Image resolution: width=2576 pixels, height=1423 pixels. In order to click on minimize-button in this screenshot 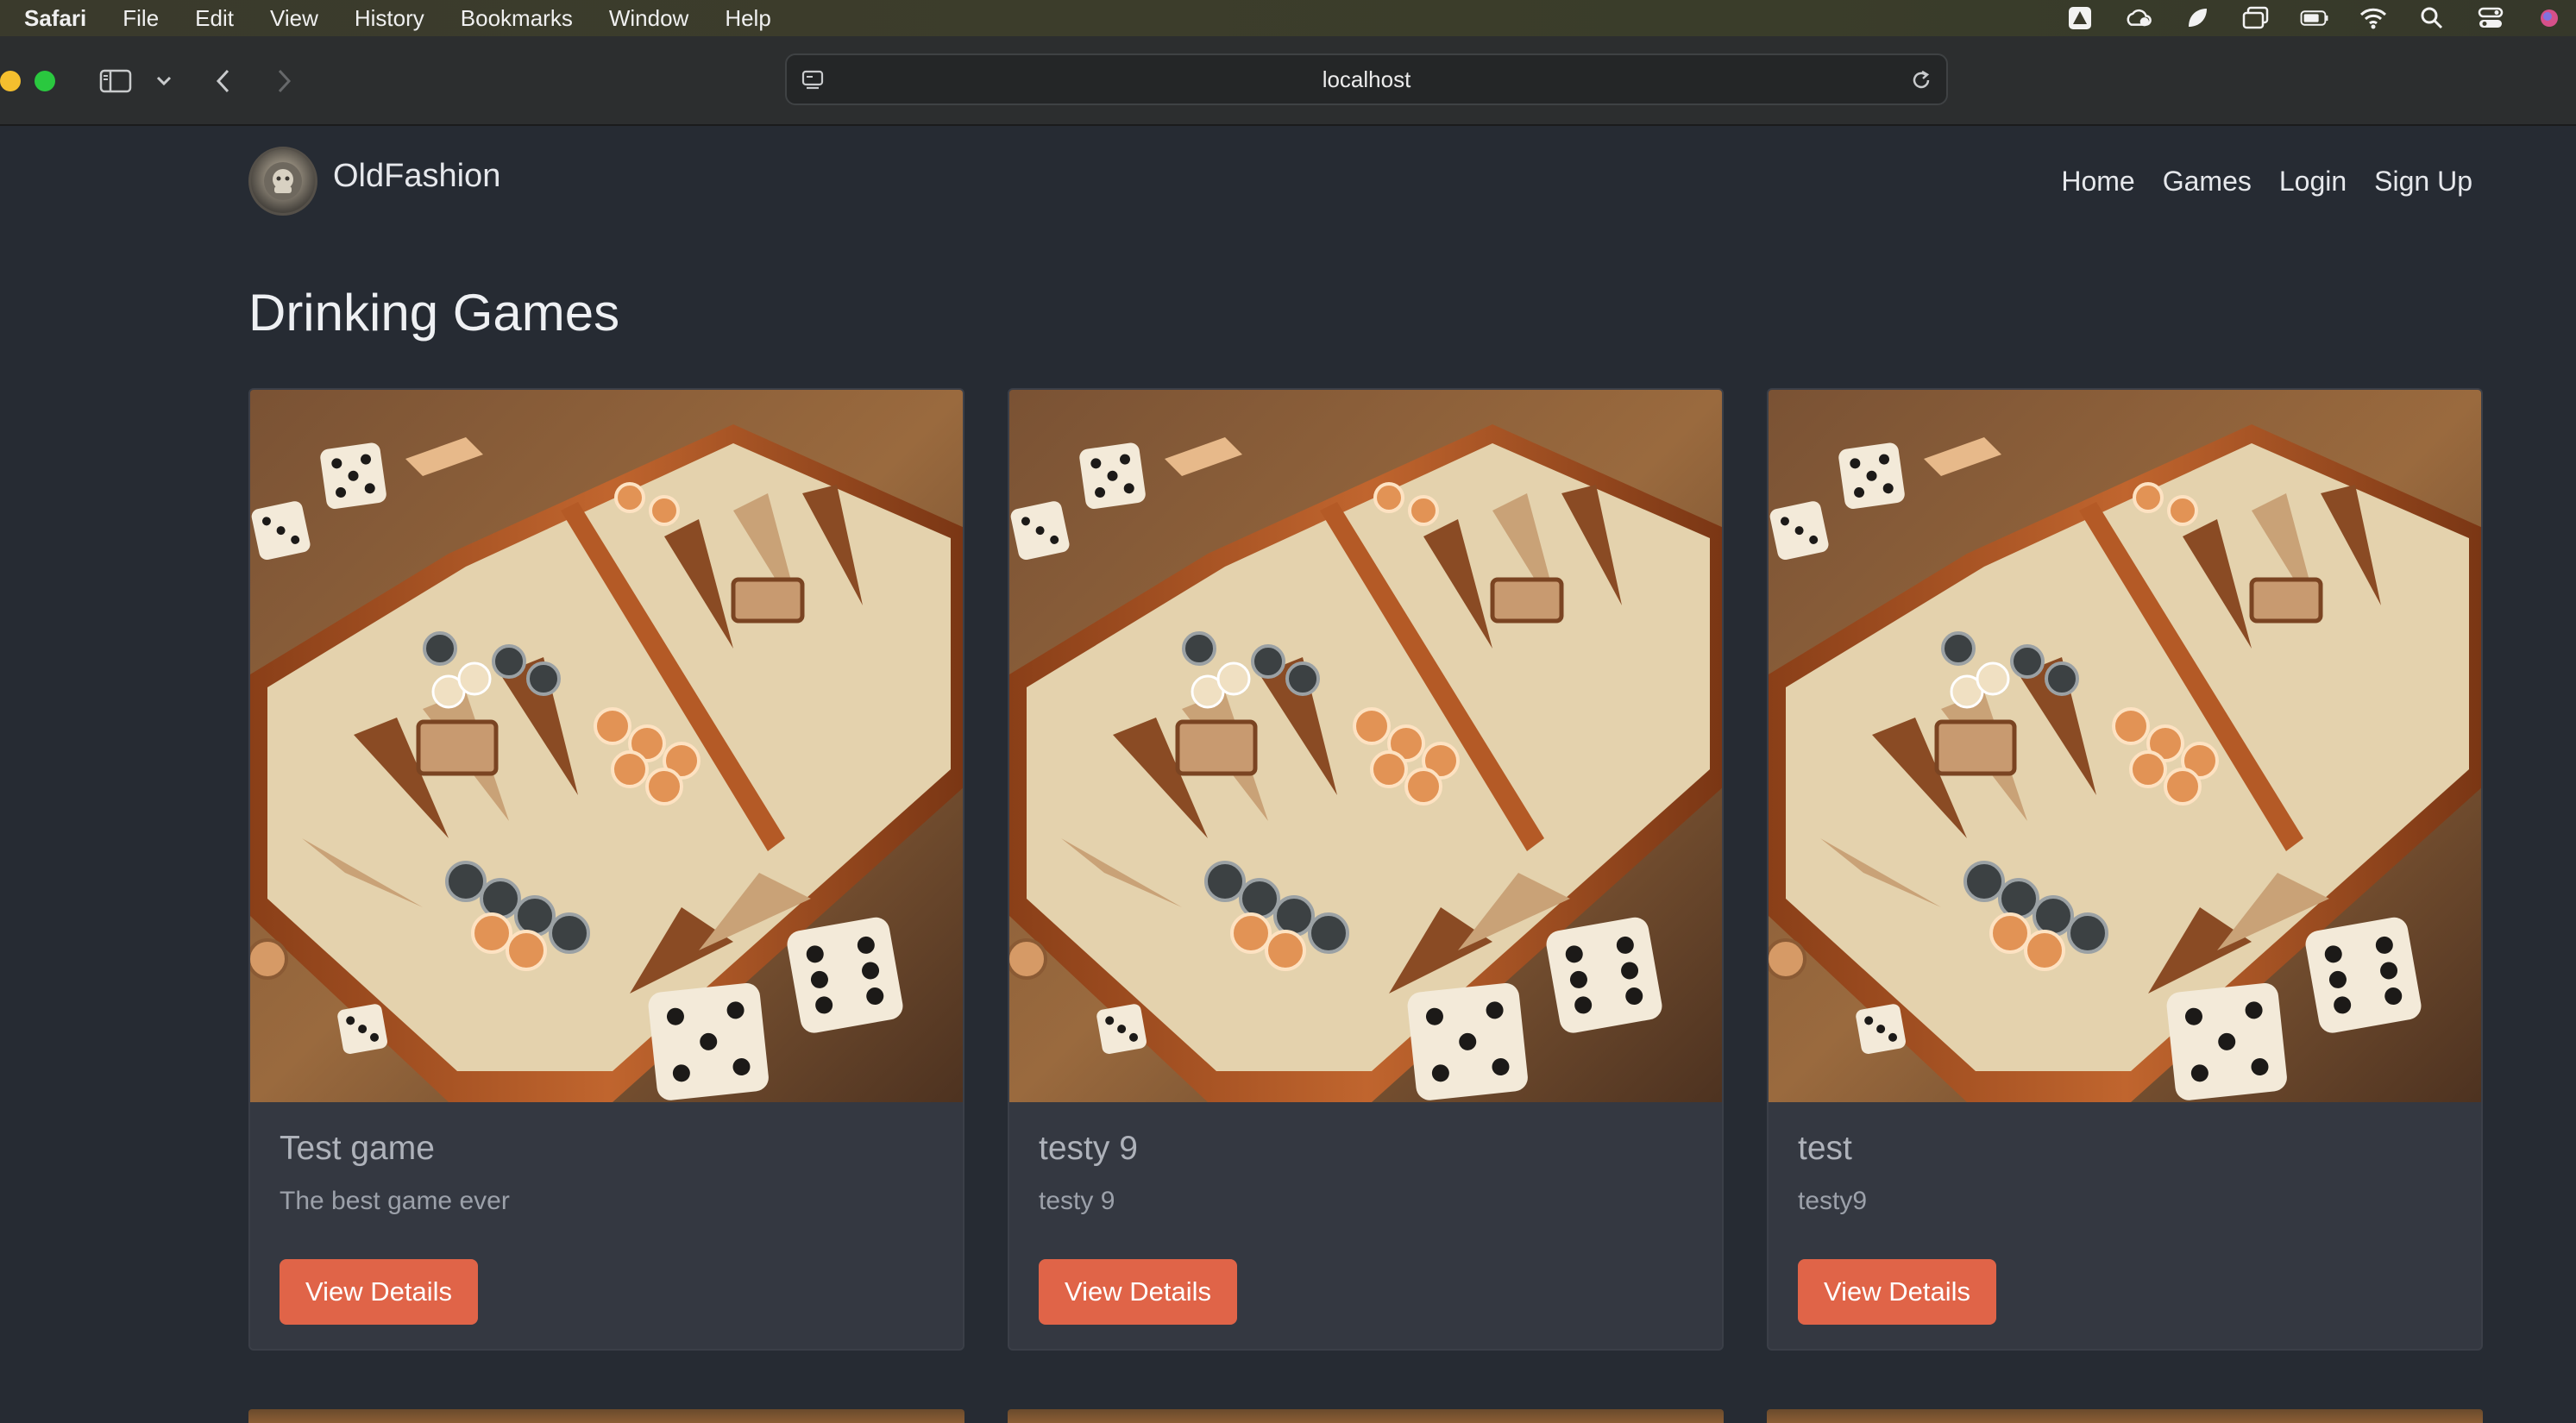, I will do `click(10, 81)`.